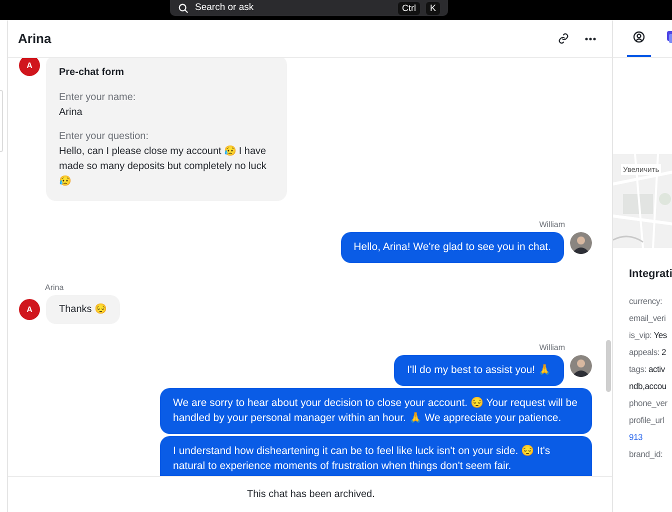 Image resolution: width=672 pixels, height=512 pixels. Describe the element at coordinates (644, 352) in the screenshot. I see `field-key: appeals:` at that location.